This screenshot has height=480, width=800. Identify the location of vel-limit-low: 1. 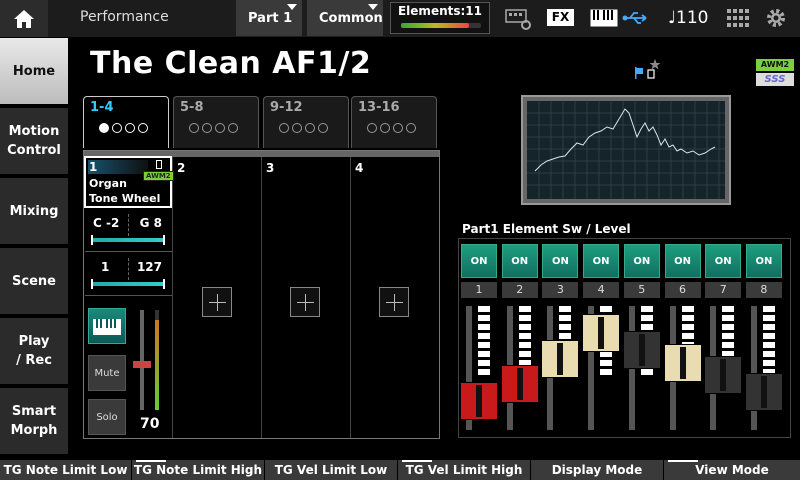
(105, 267).